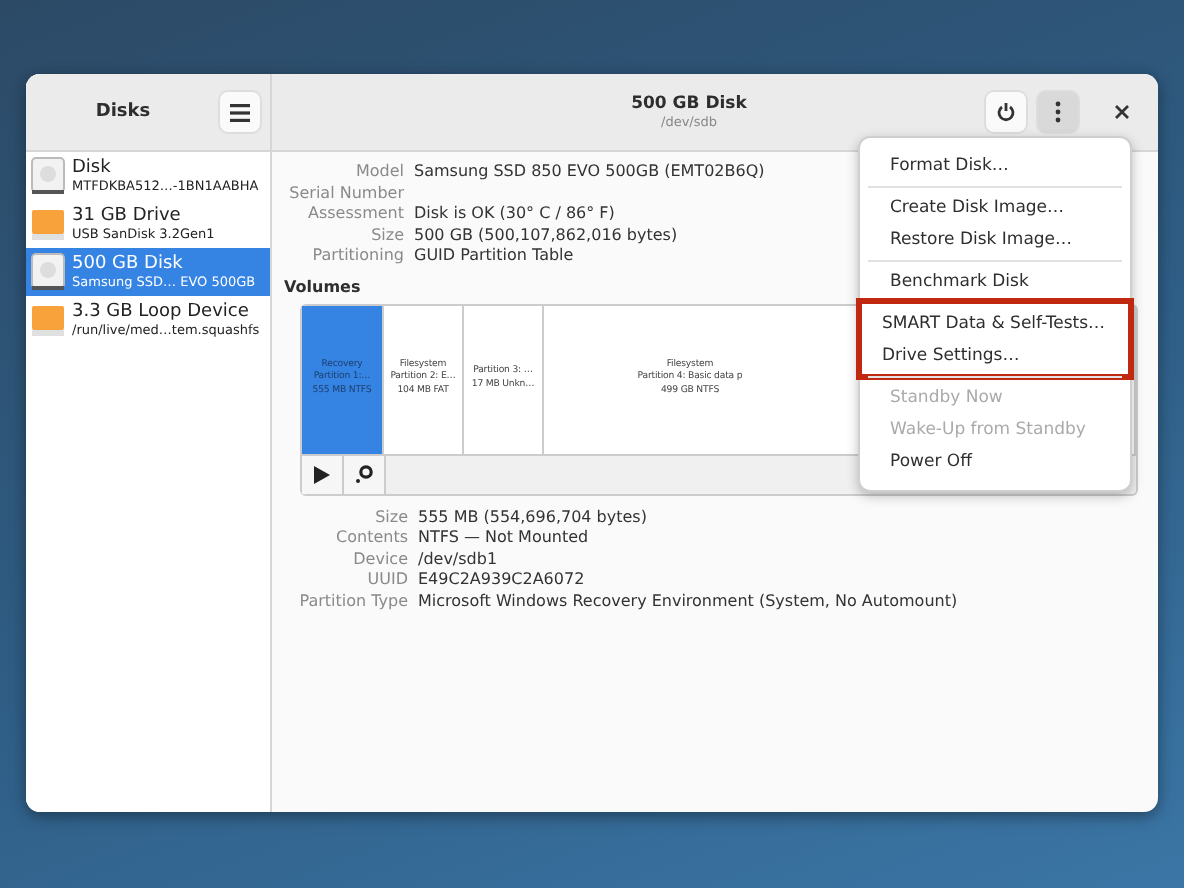  I want to click on info-label: UUID, so click(386, 580).